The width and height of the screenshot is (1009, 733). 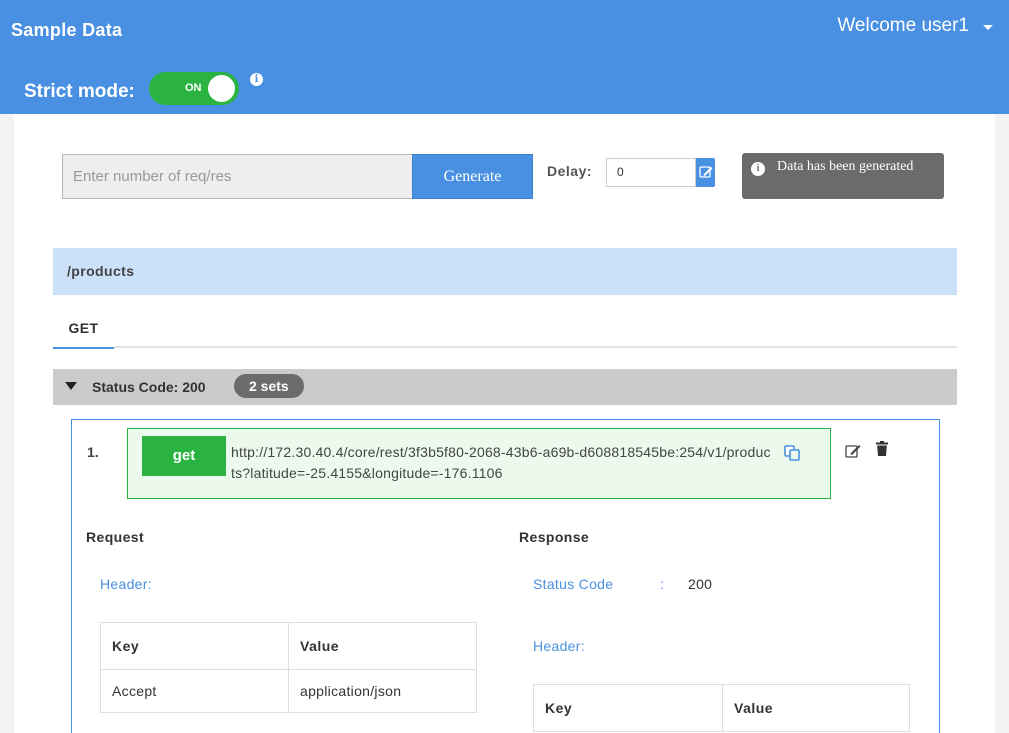 I want to click on request-header-label: Header:, so click(x=126, y=584).